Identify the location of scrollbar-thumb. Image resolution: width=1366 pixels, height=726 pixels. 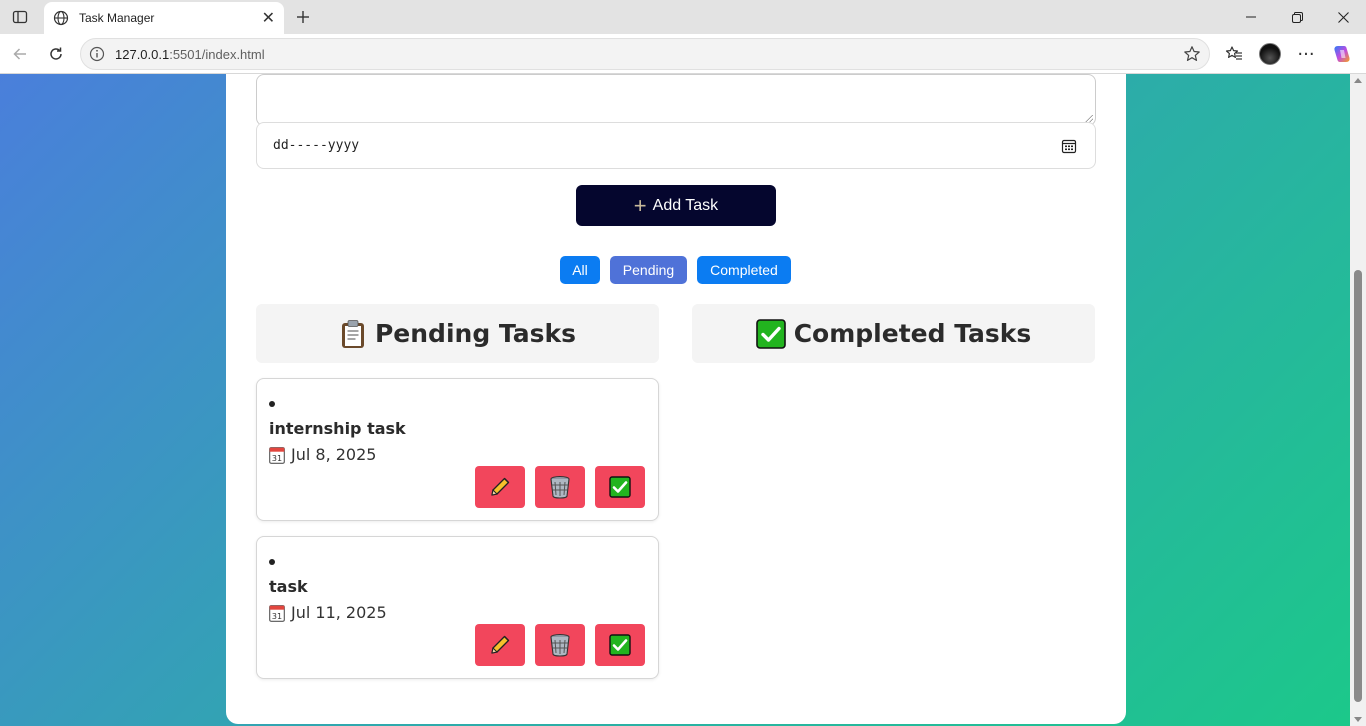
(1358, 486).